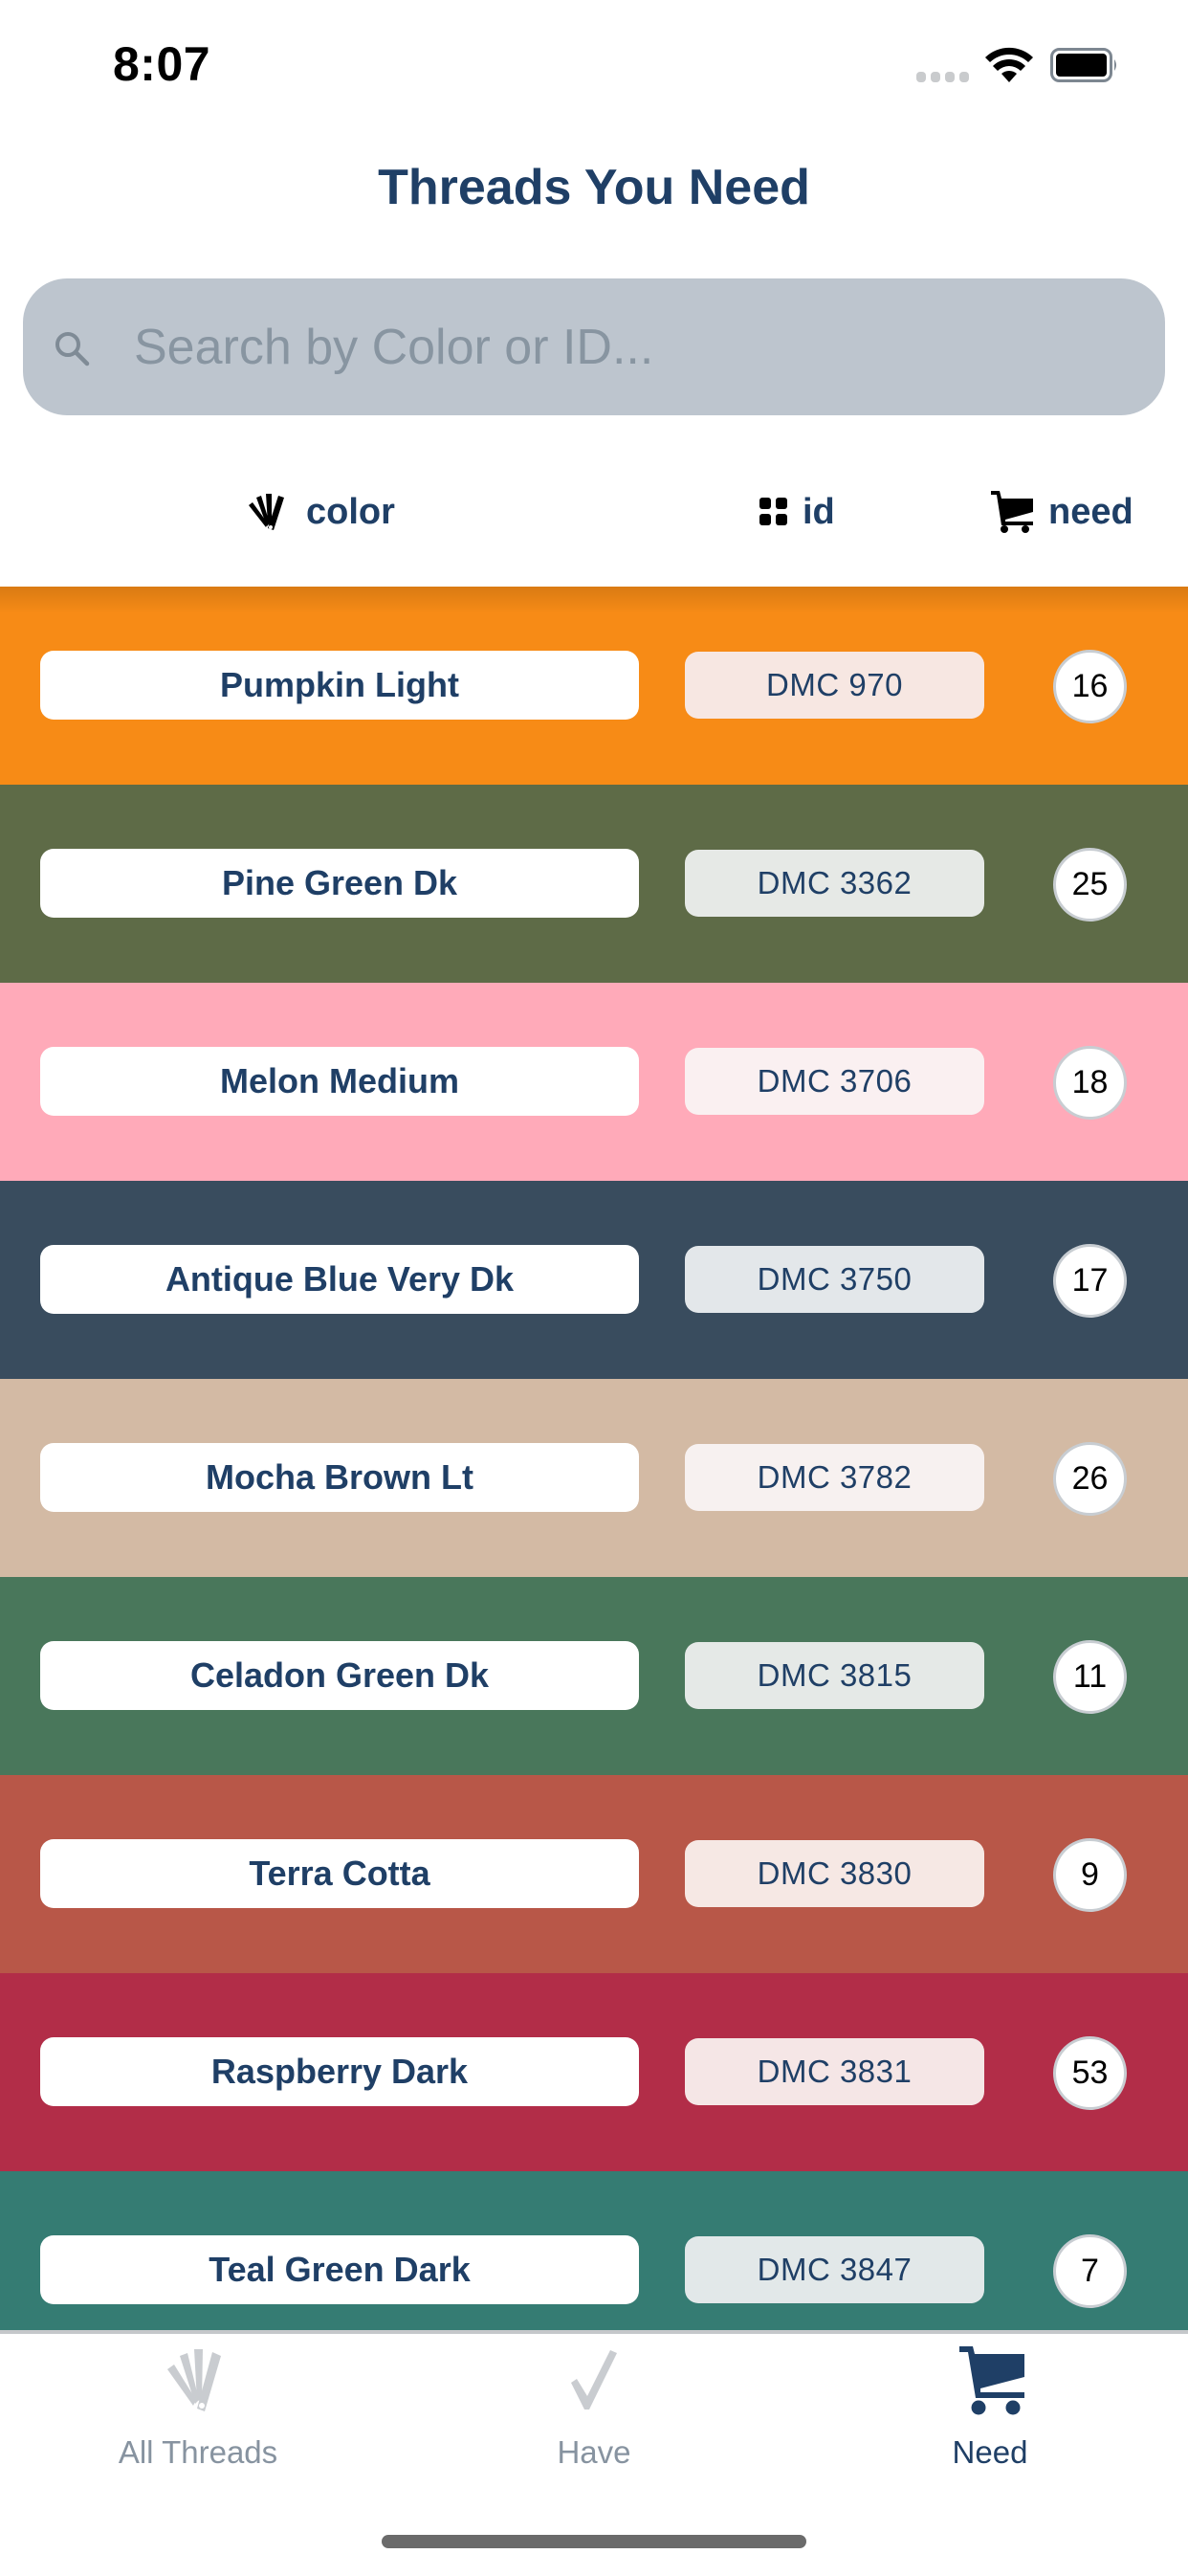 Image resolution: width=1188 pixels, height=2576 pixels. Describe the element at coordinates (198, 2452) in the screenshot. I see `tab-label: All Threads` at that location.